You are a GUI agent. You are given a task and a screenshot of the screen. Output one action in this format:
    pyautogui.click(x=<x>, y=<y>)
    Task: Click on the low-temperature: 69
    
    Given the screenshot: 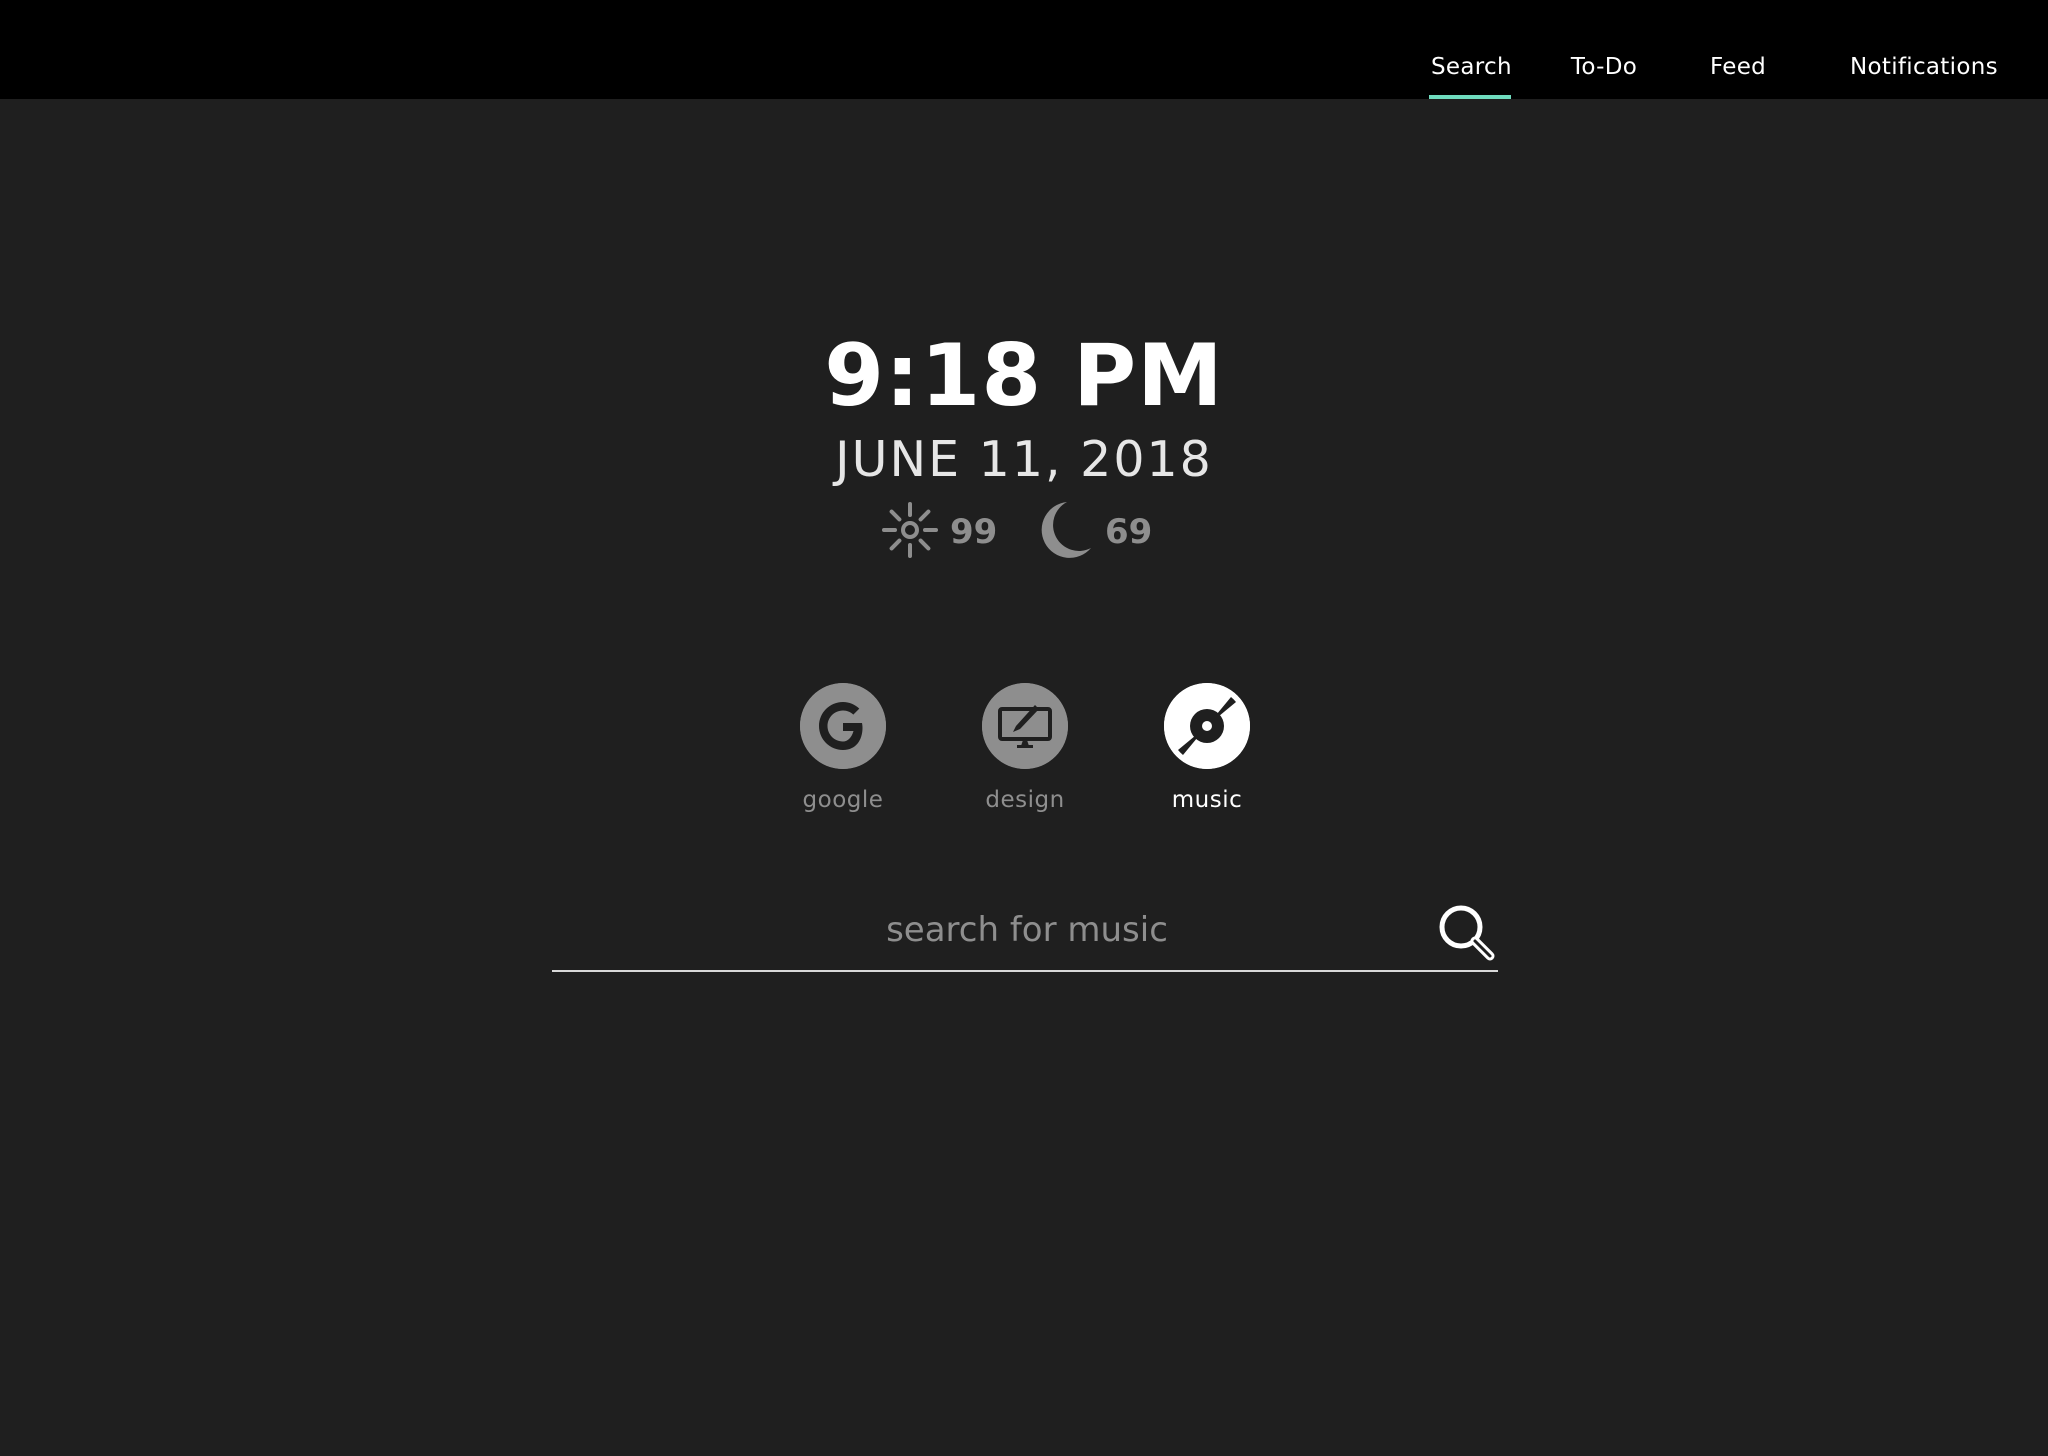 What is the action you would take?
    pyautogui.click(x=1129, y=532)
    